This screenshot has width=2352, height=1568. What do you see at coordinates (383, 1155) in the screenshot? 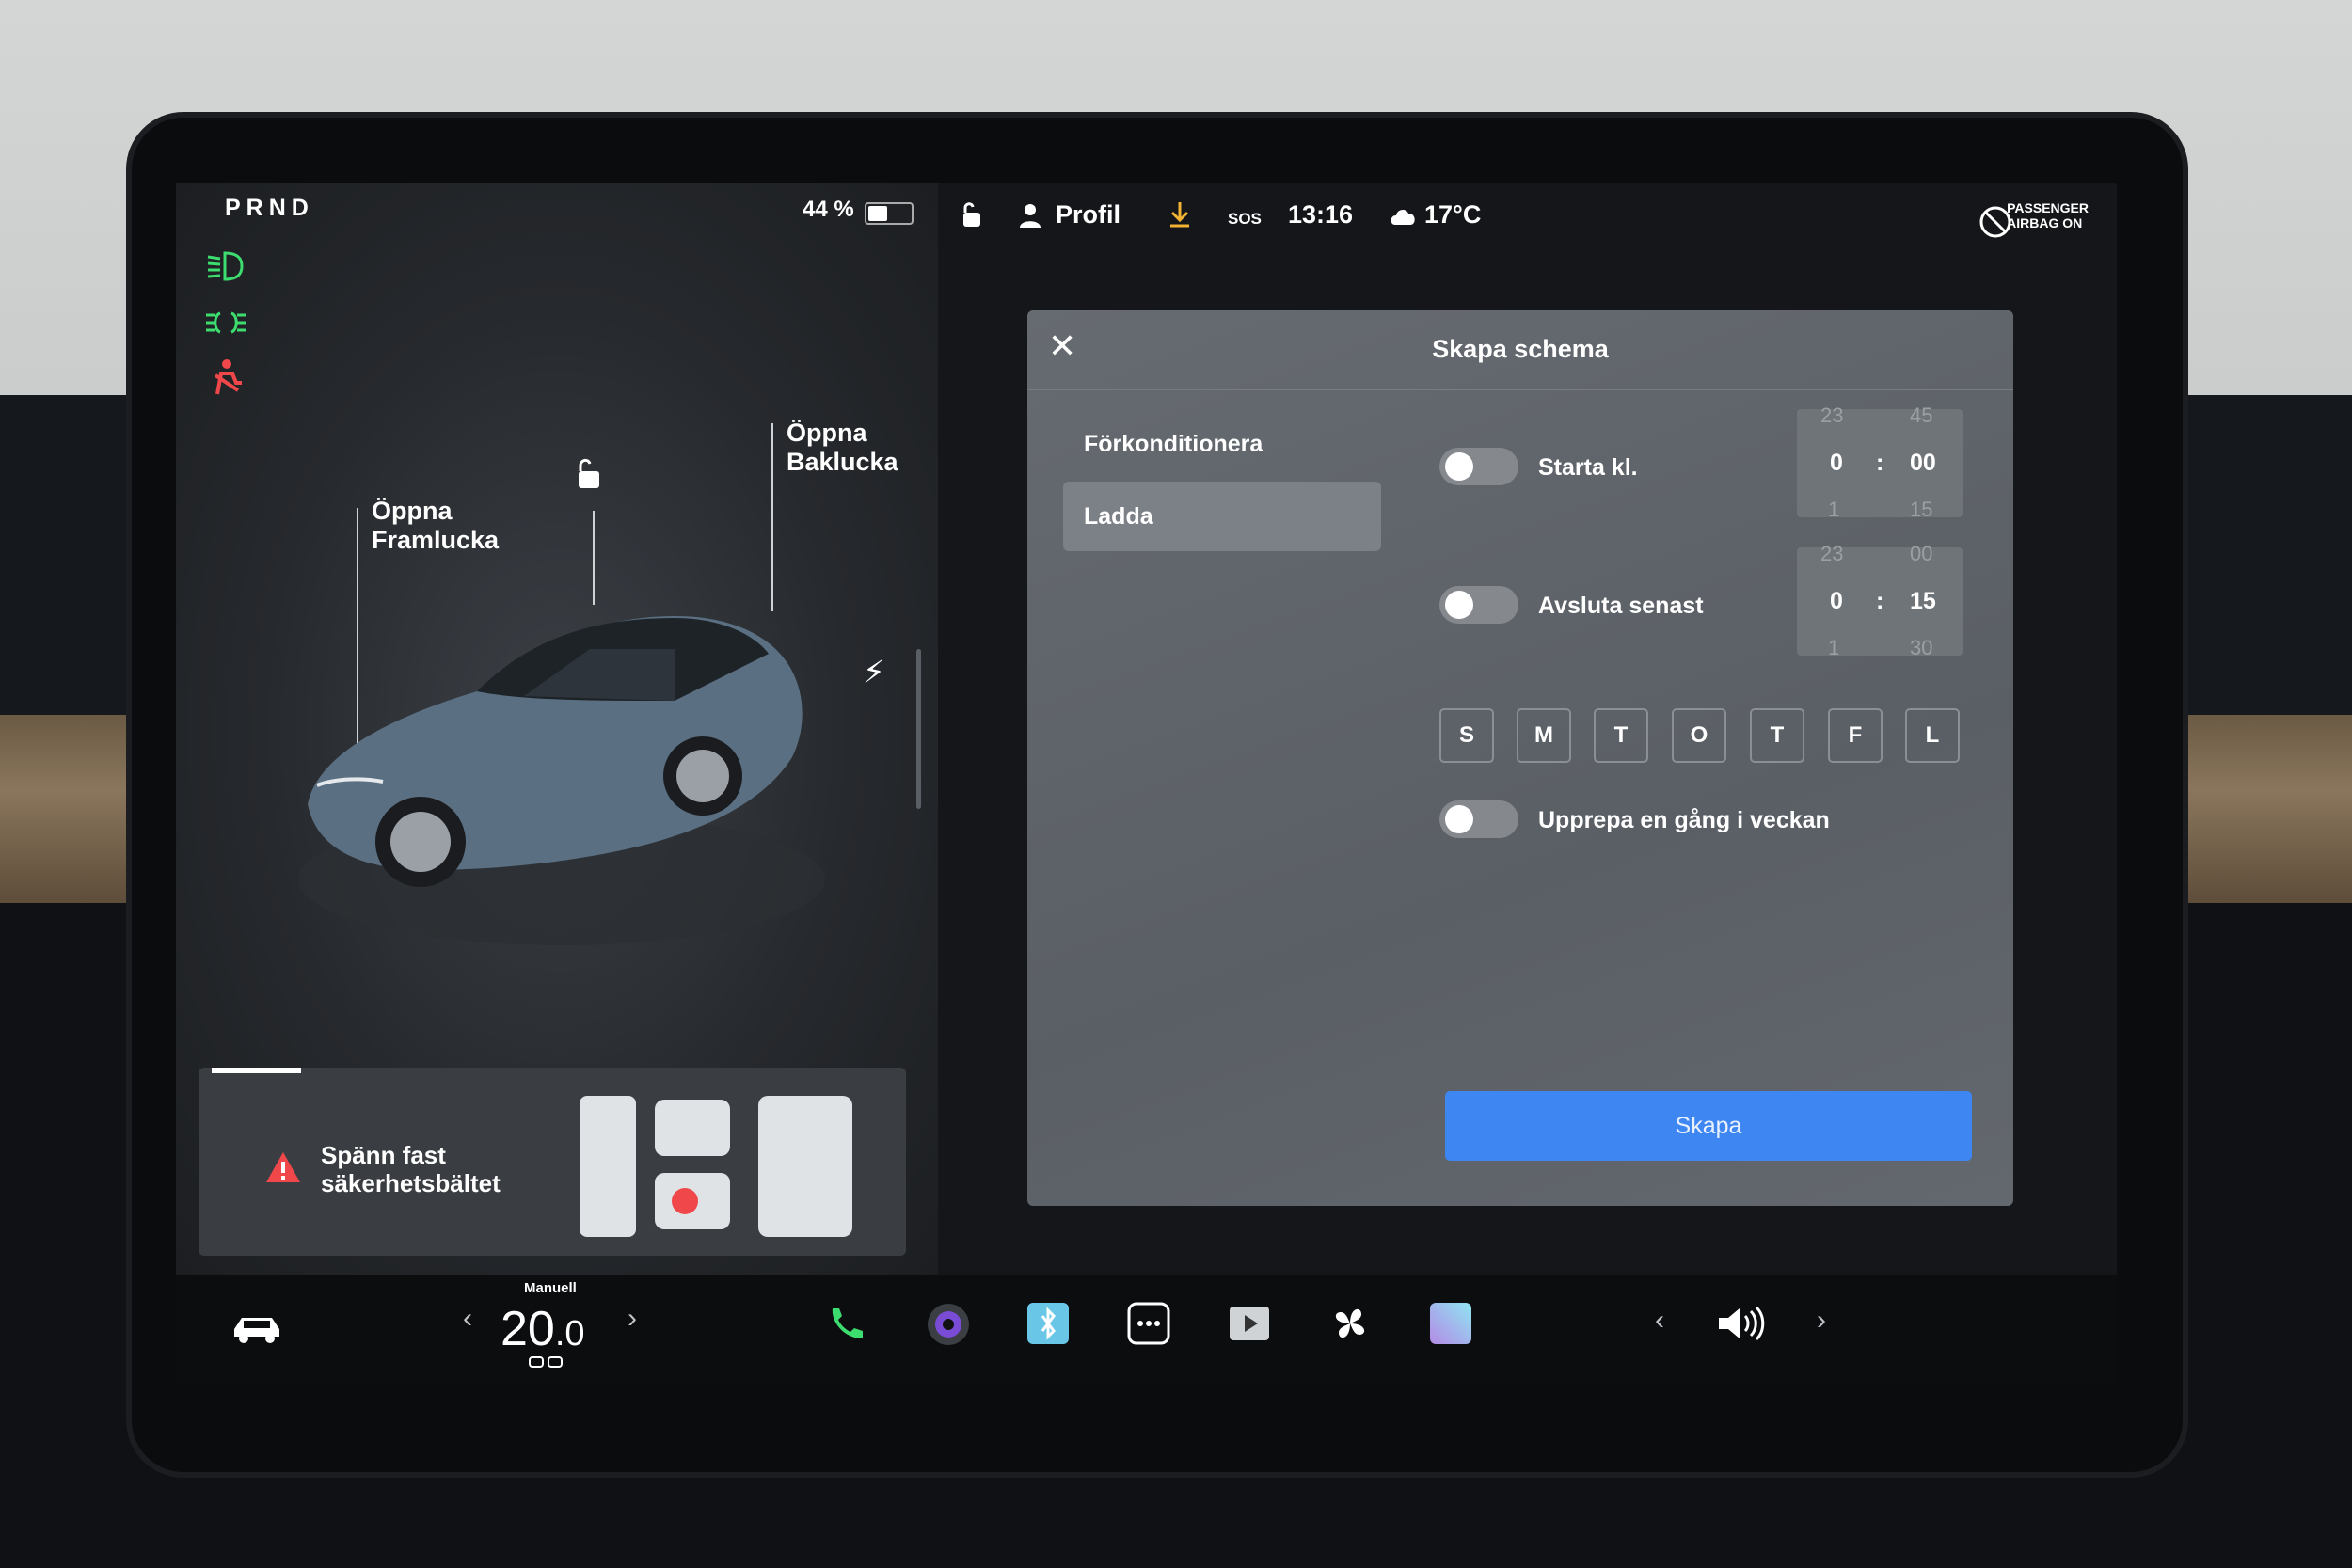
I see `seatbelt-alert-line1: Spänn fast` at bounding box center [383, 1155].